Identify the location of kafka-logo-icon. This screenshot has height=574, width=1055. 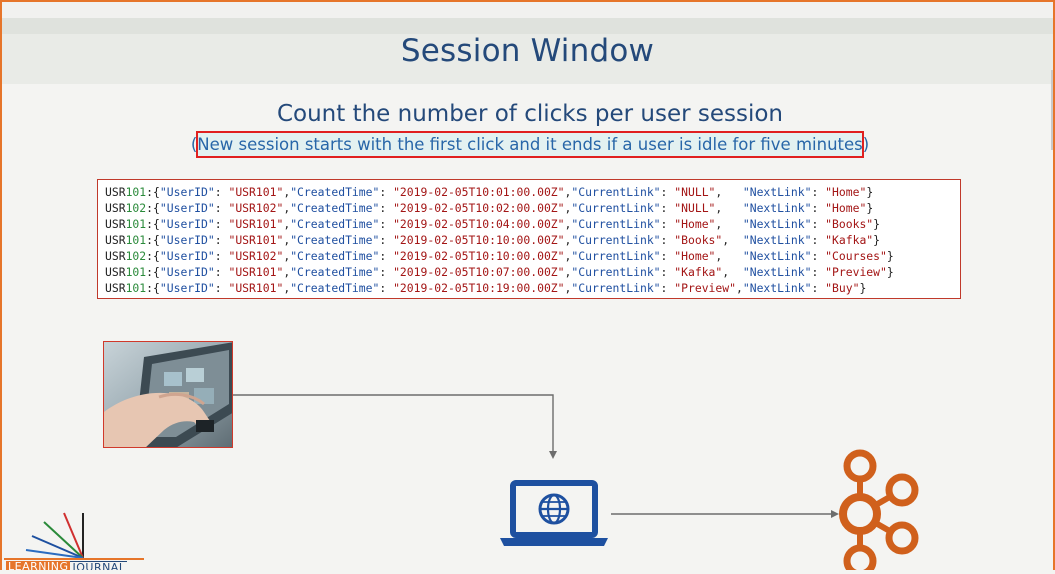
(881, 510).